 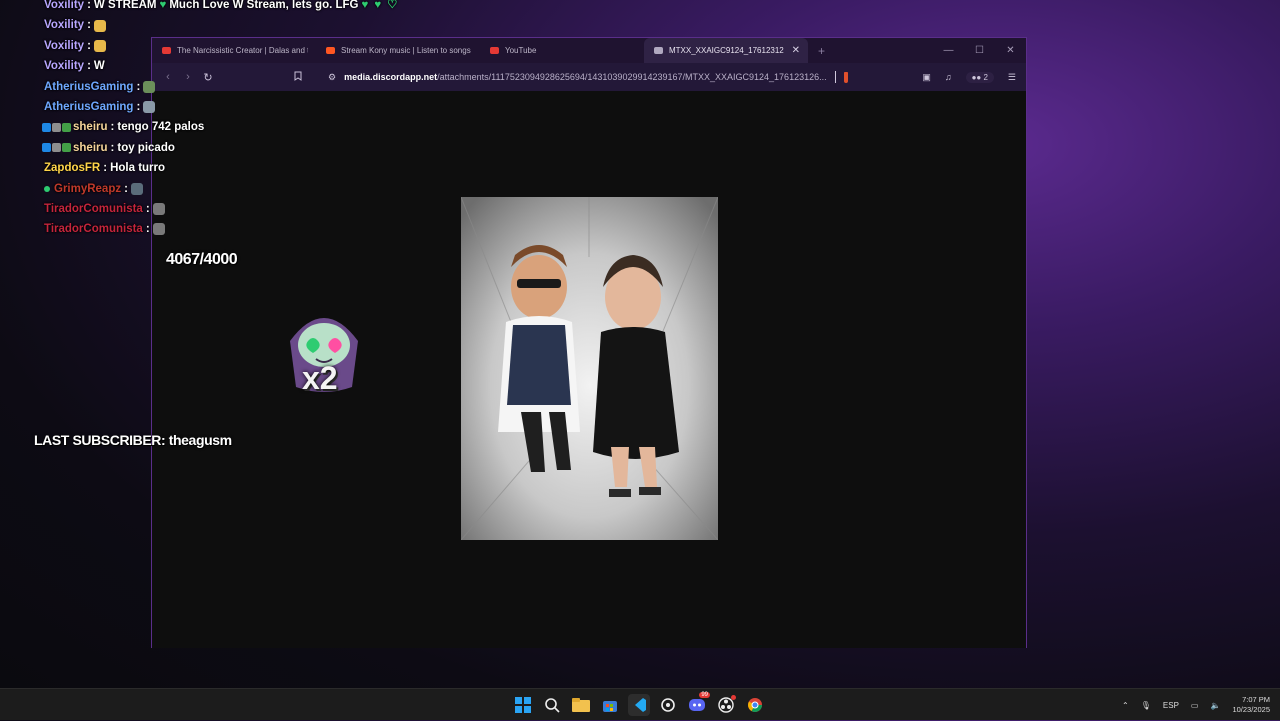 I want to click on taskbar: 99 ⌃ 🎙 ESP ▭ 🔈 7:07 PM 10/23/2025, so click(x=640, y=704).